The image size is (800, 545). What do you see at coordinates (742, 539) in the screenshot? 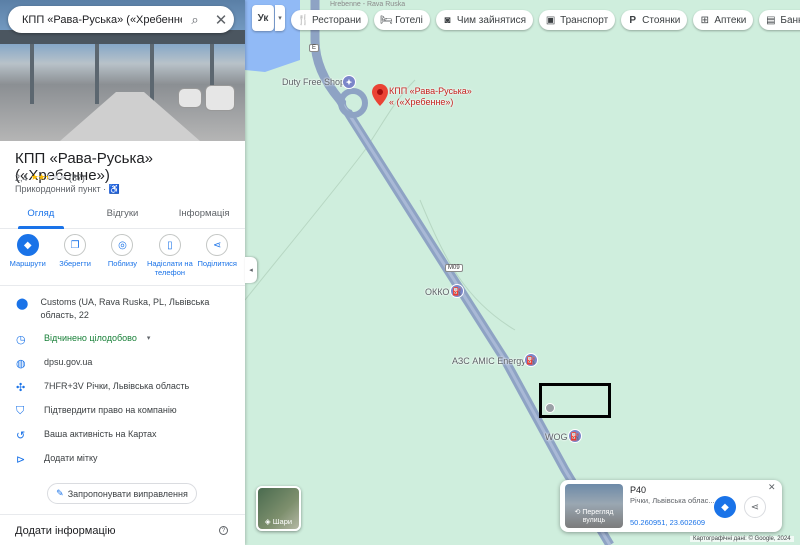
I see `map-attribution: Картографічні дані: © Google, 2024` at bounding box center [742, 539].